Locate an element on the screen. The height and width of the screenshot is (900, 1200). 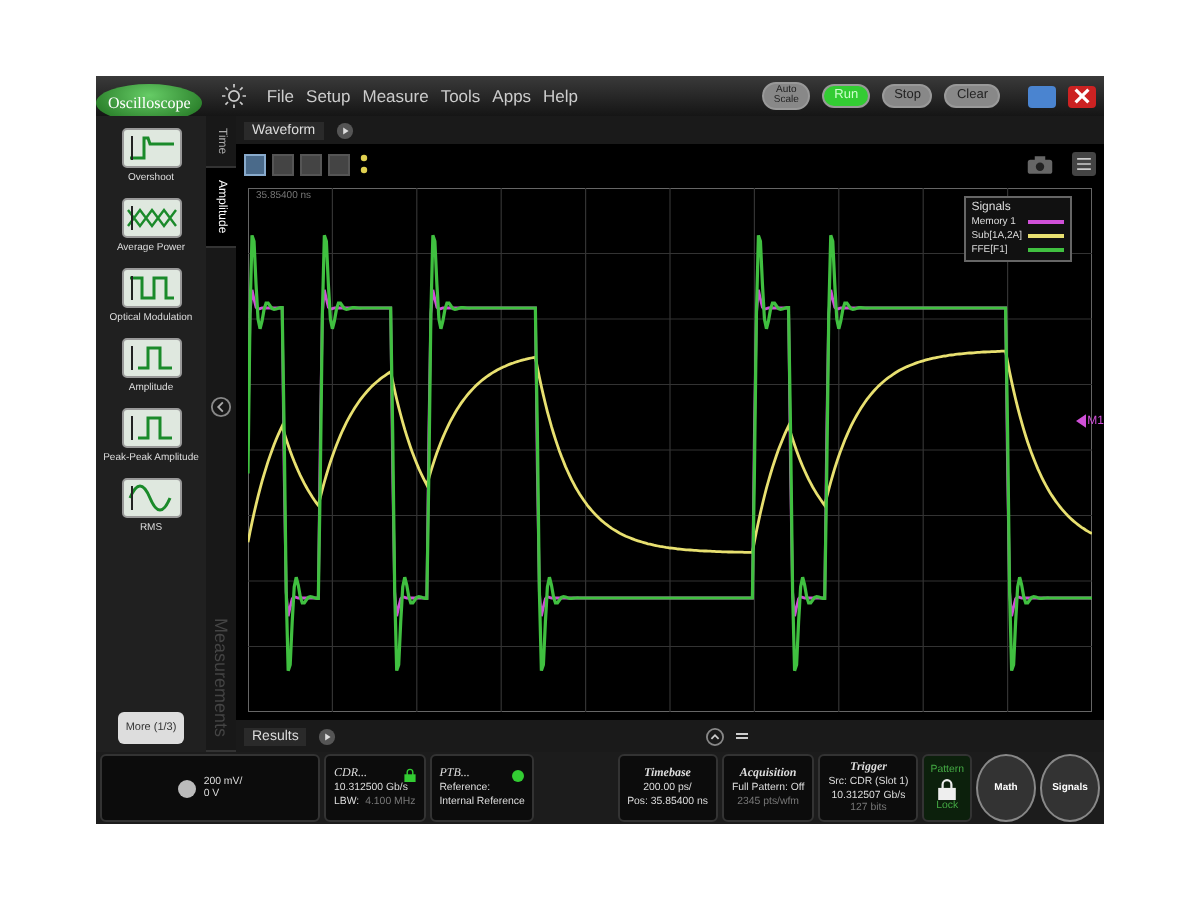
sun-icon is located at coordinates (234, 96).